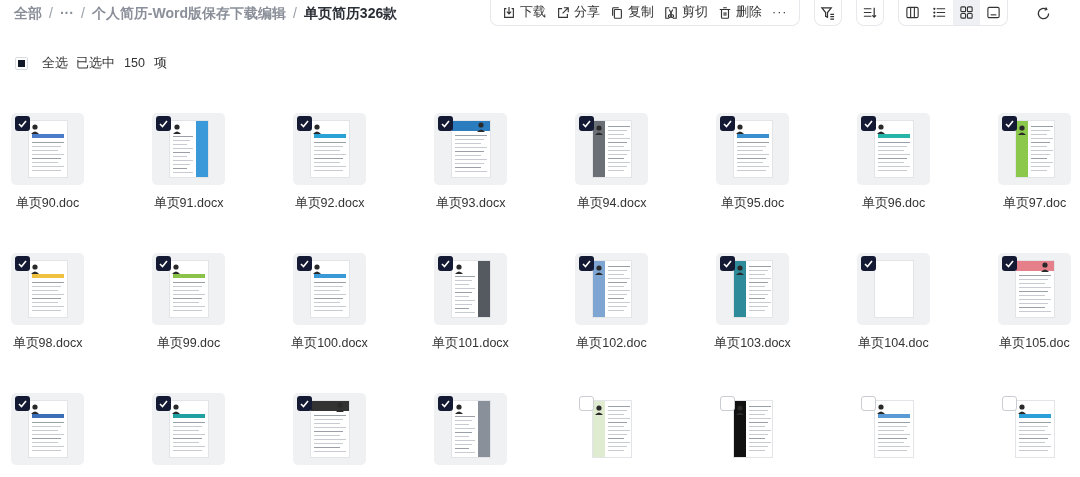 This screenshot has width=1080, height=477. What do you see at coordinates (188, 343) in the screenshot?
I see `file-name: 单页99.doc` at bounding box center [188, 343].